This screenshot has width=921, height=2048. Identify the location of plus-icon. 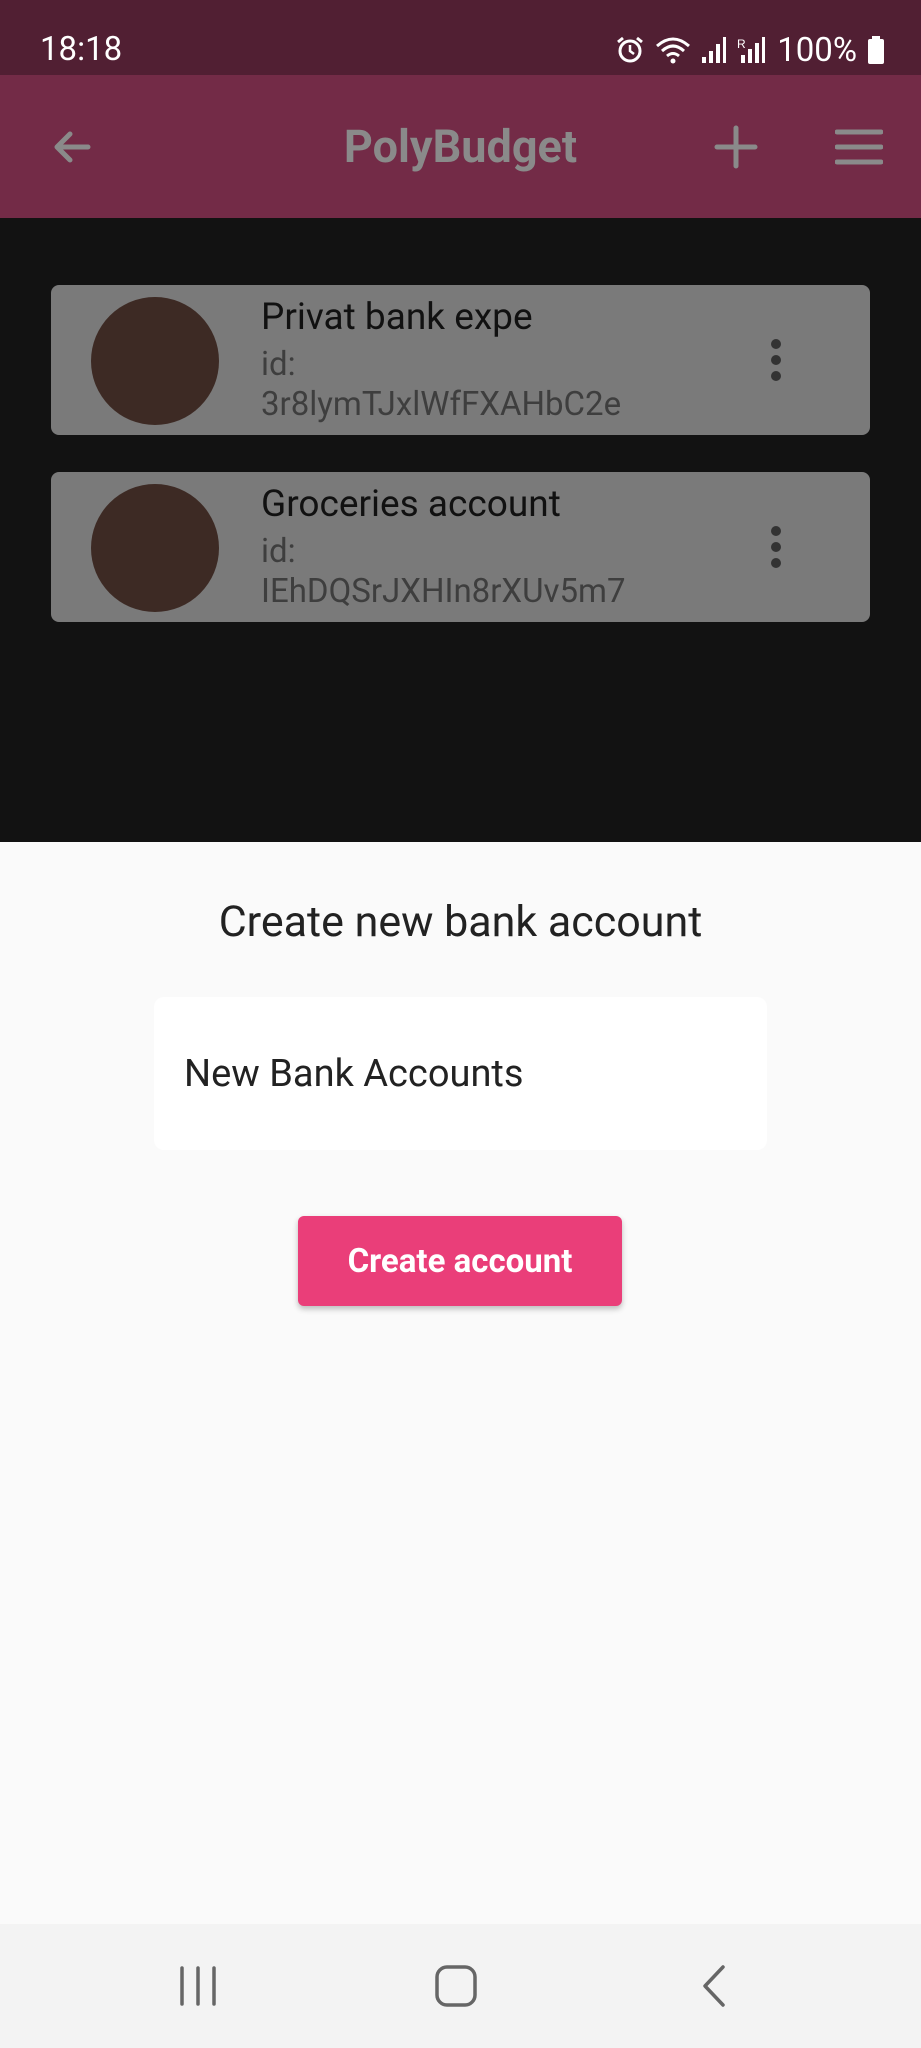
(736, 147).